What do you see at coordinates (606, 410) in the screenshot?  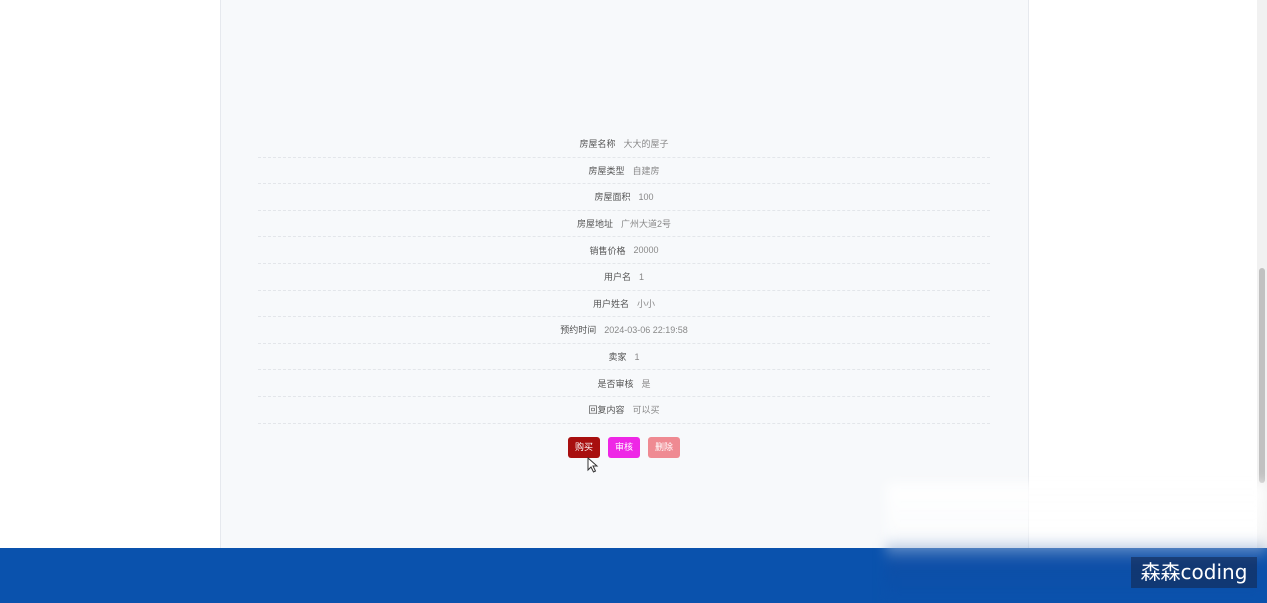 I see `detail-label: 回复内容` at bounding box center [606, 410].